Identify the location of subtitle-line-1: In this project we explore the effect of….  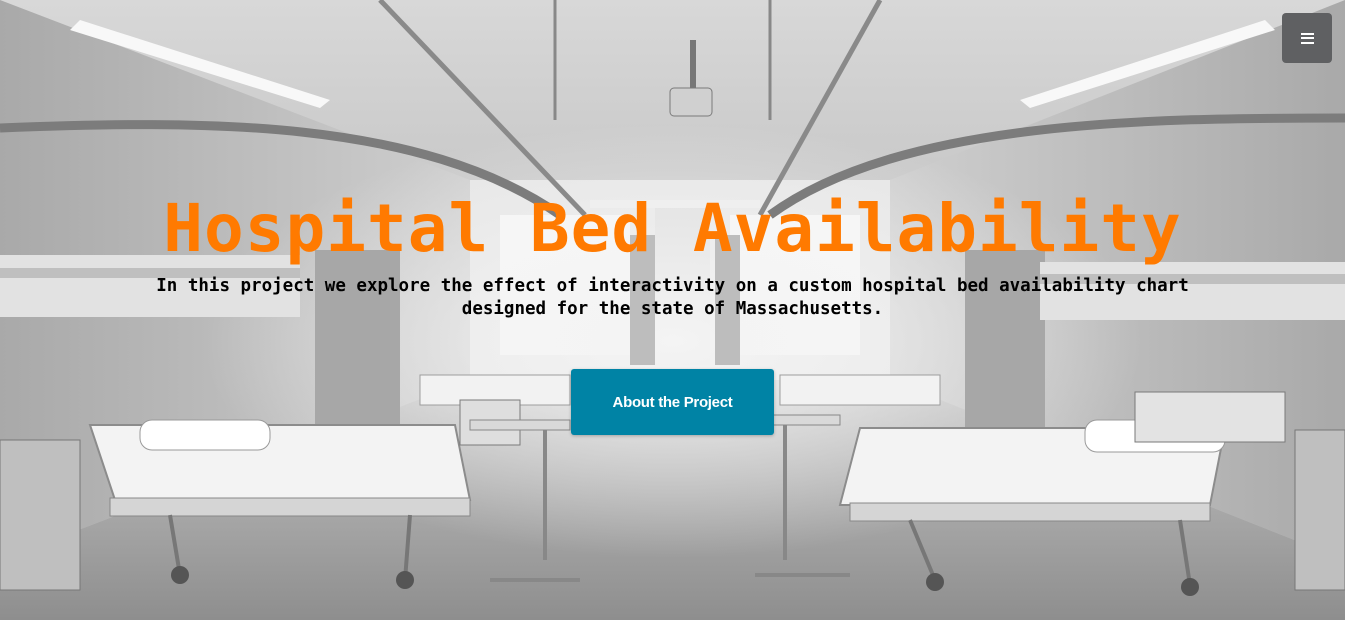
(672, 286).